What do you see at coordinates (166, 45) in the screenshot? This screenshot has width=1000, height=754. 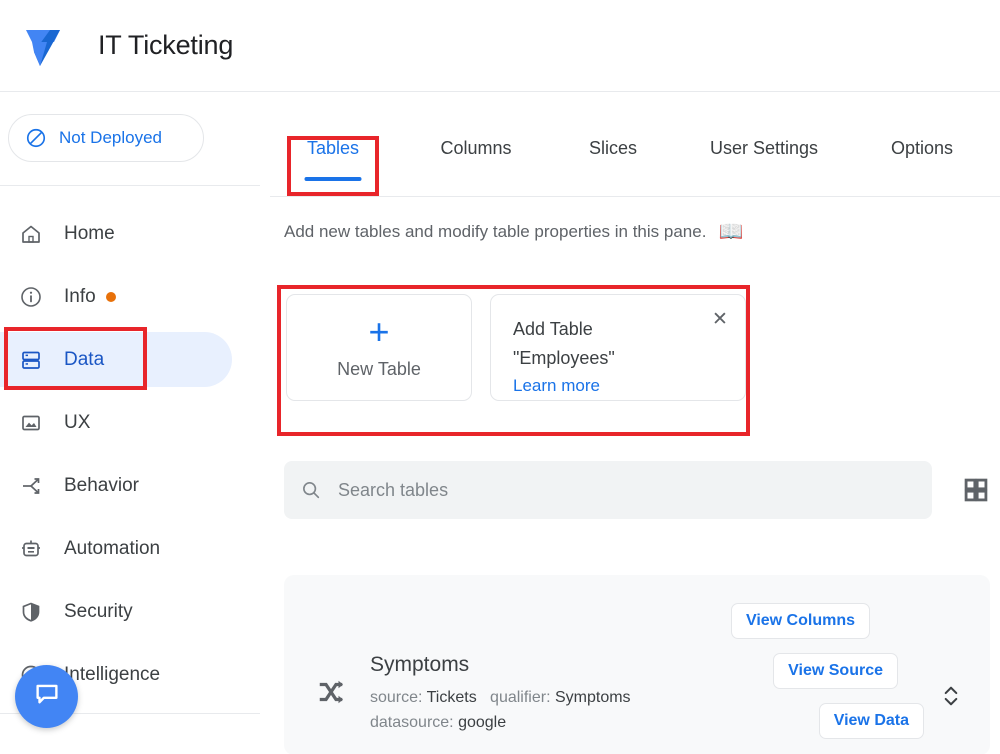 I see `page-title: IT Ticketing` at bounding box center [166, 45].